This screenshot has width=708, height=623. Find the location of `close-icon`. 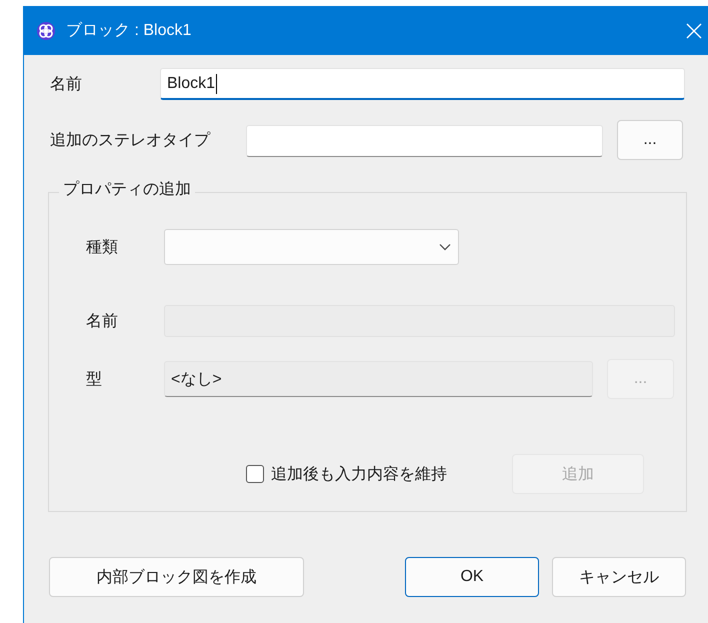

close-icon is located at coordinates (694, 30).